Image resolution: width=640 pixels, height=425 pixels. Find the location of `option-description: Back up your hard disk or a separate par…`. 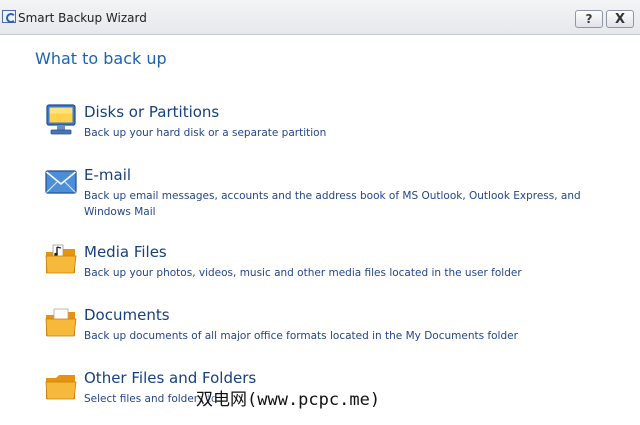

option-description: Back up your hard disk or a separate par… is located at coordinates (205, 133).